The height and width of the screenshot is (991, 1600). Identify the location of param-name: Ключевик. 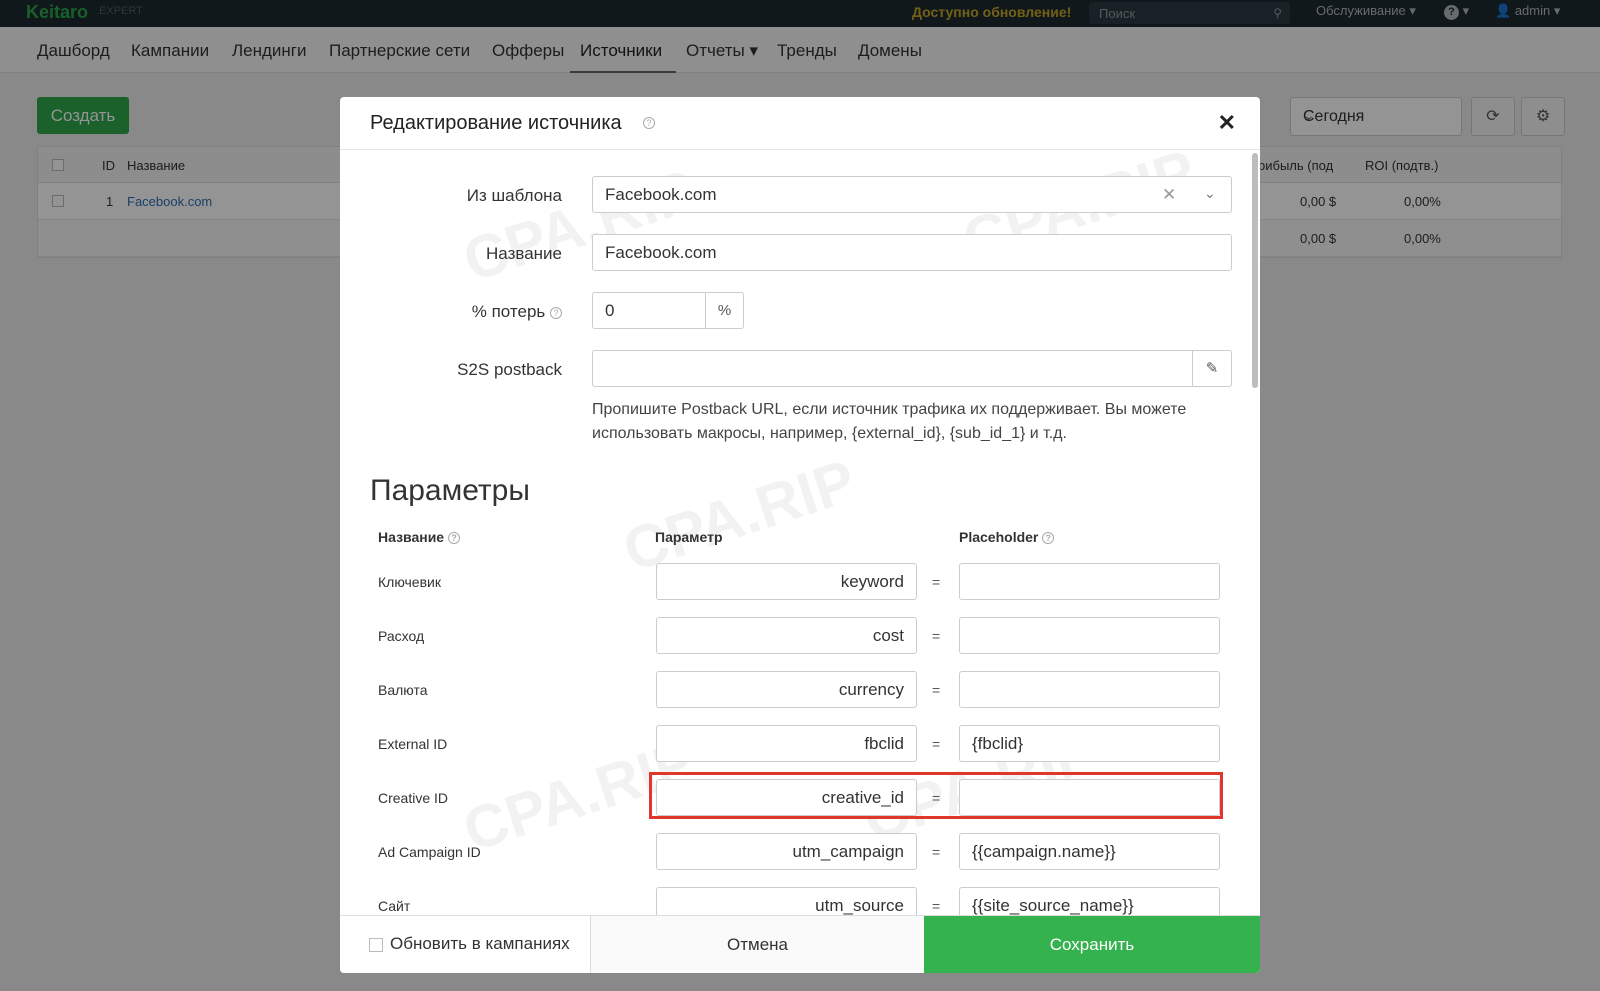
(409, 582).